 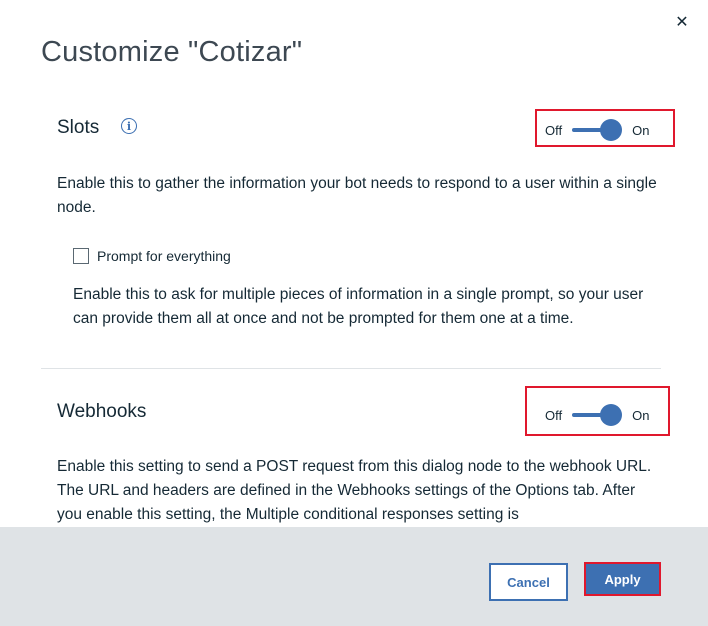 I want to click on webhooks-toggle-on-label: On, so click(x=641, y=415).